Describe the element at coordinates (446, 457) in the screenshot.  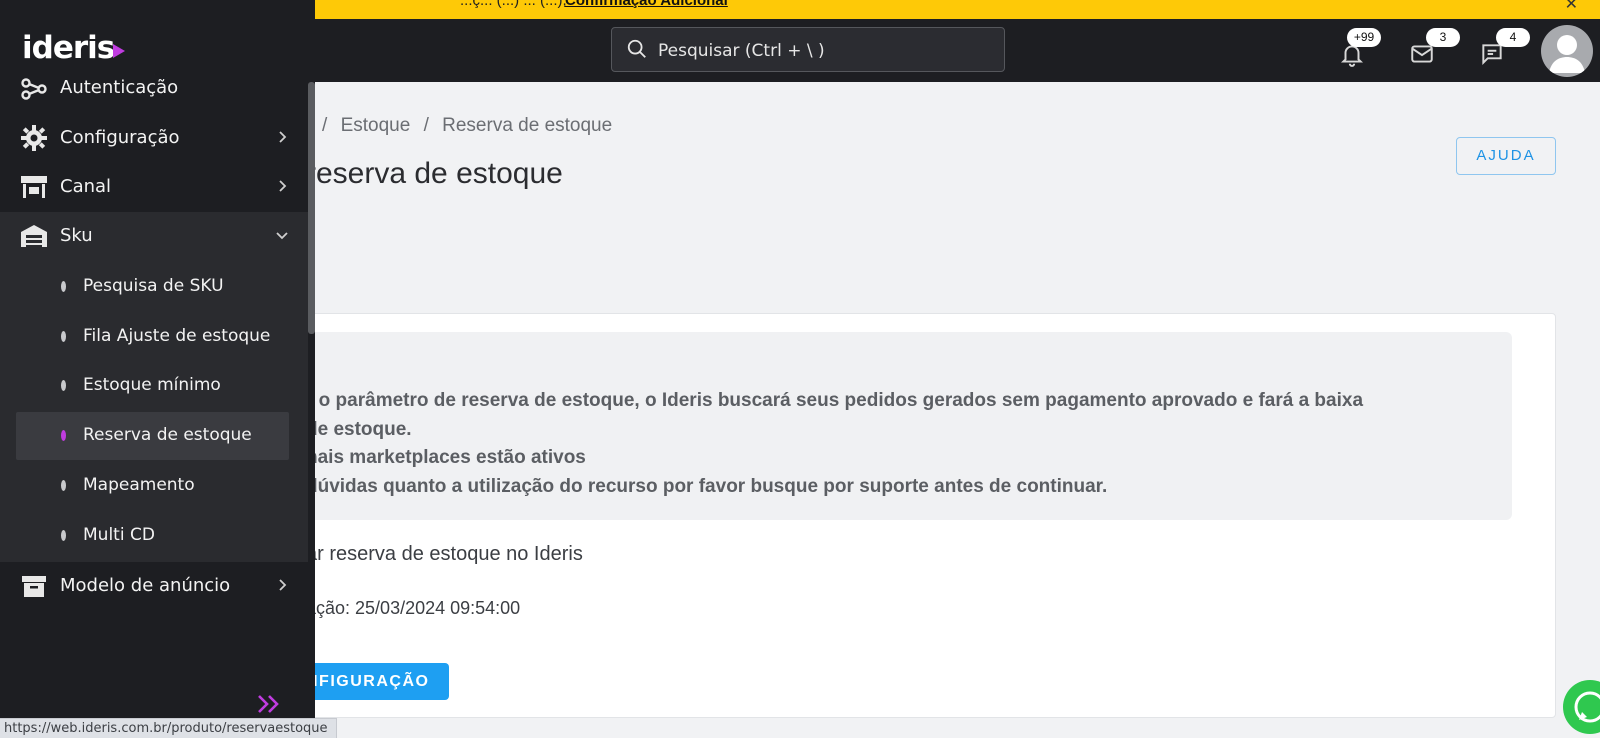
I see `alert-line: nais marketplaces estão ativos` at that location.